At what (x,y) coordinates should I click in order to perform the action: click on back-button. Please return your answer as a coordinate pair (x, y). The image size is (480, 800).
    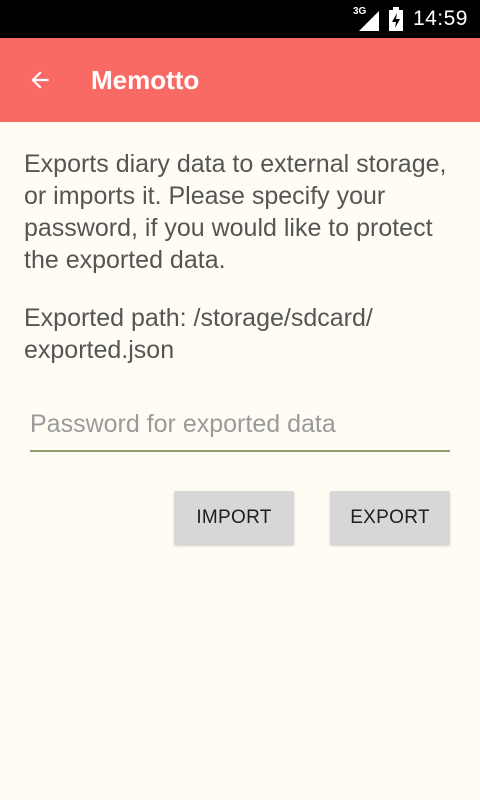
    Looking at the image, I should click on (40, 80).